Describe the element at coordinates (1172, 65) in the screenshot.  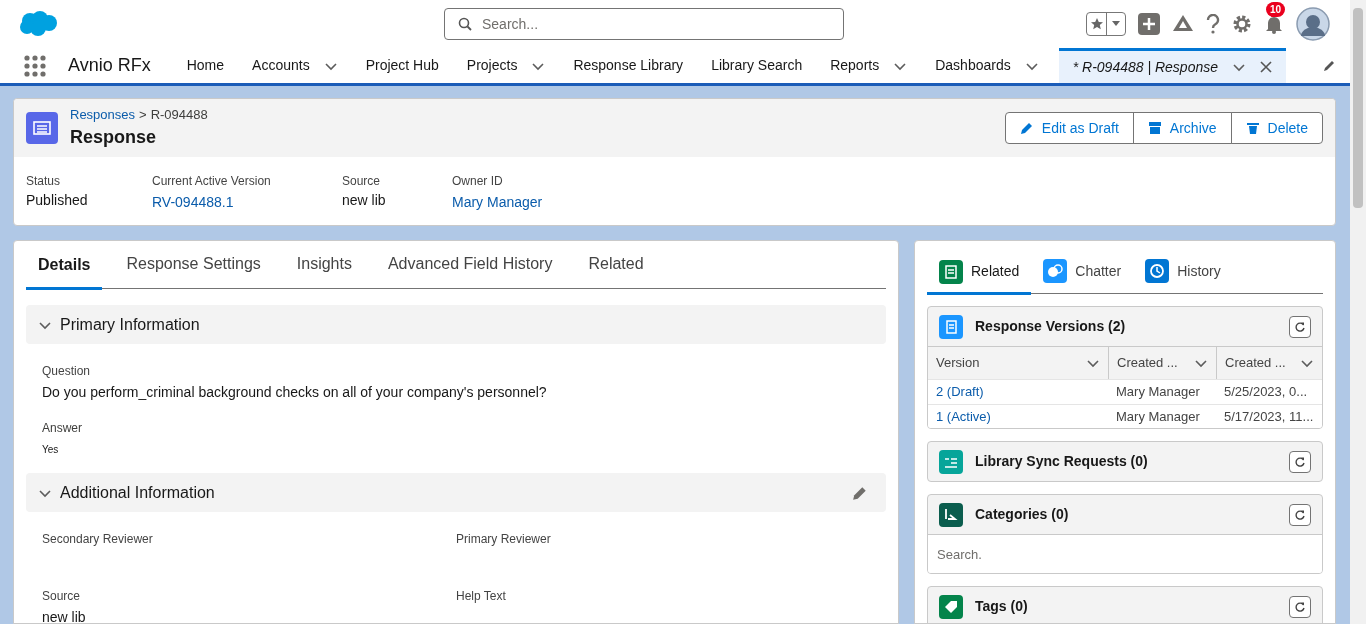
I see `record-tab: * R-094488 | Response` at that location.